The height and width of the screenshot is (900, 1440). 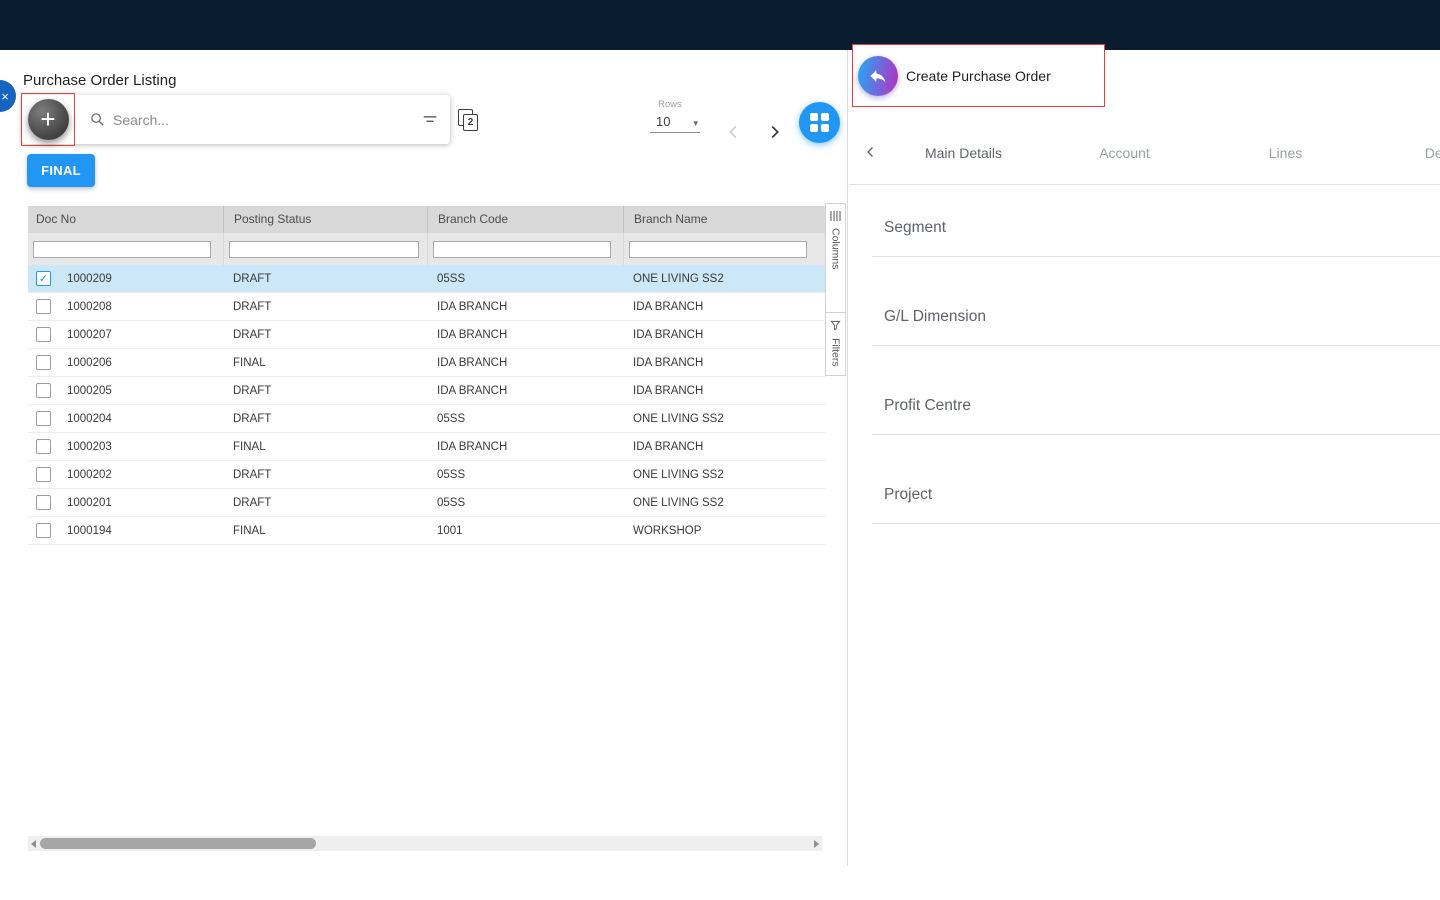 I want to click on filters-tab: Filters, so click(x=835, y=344).